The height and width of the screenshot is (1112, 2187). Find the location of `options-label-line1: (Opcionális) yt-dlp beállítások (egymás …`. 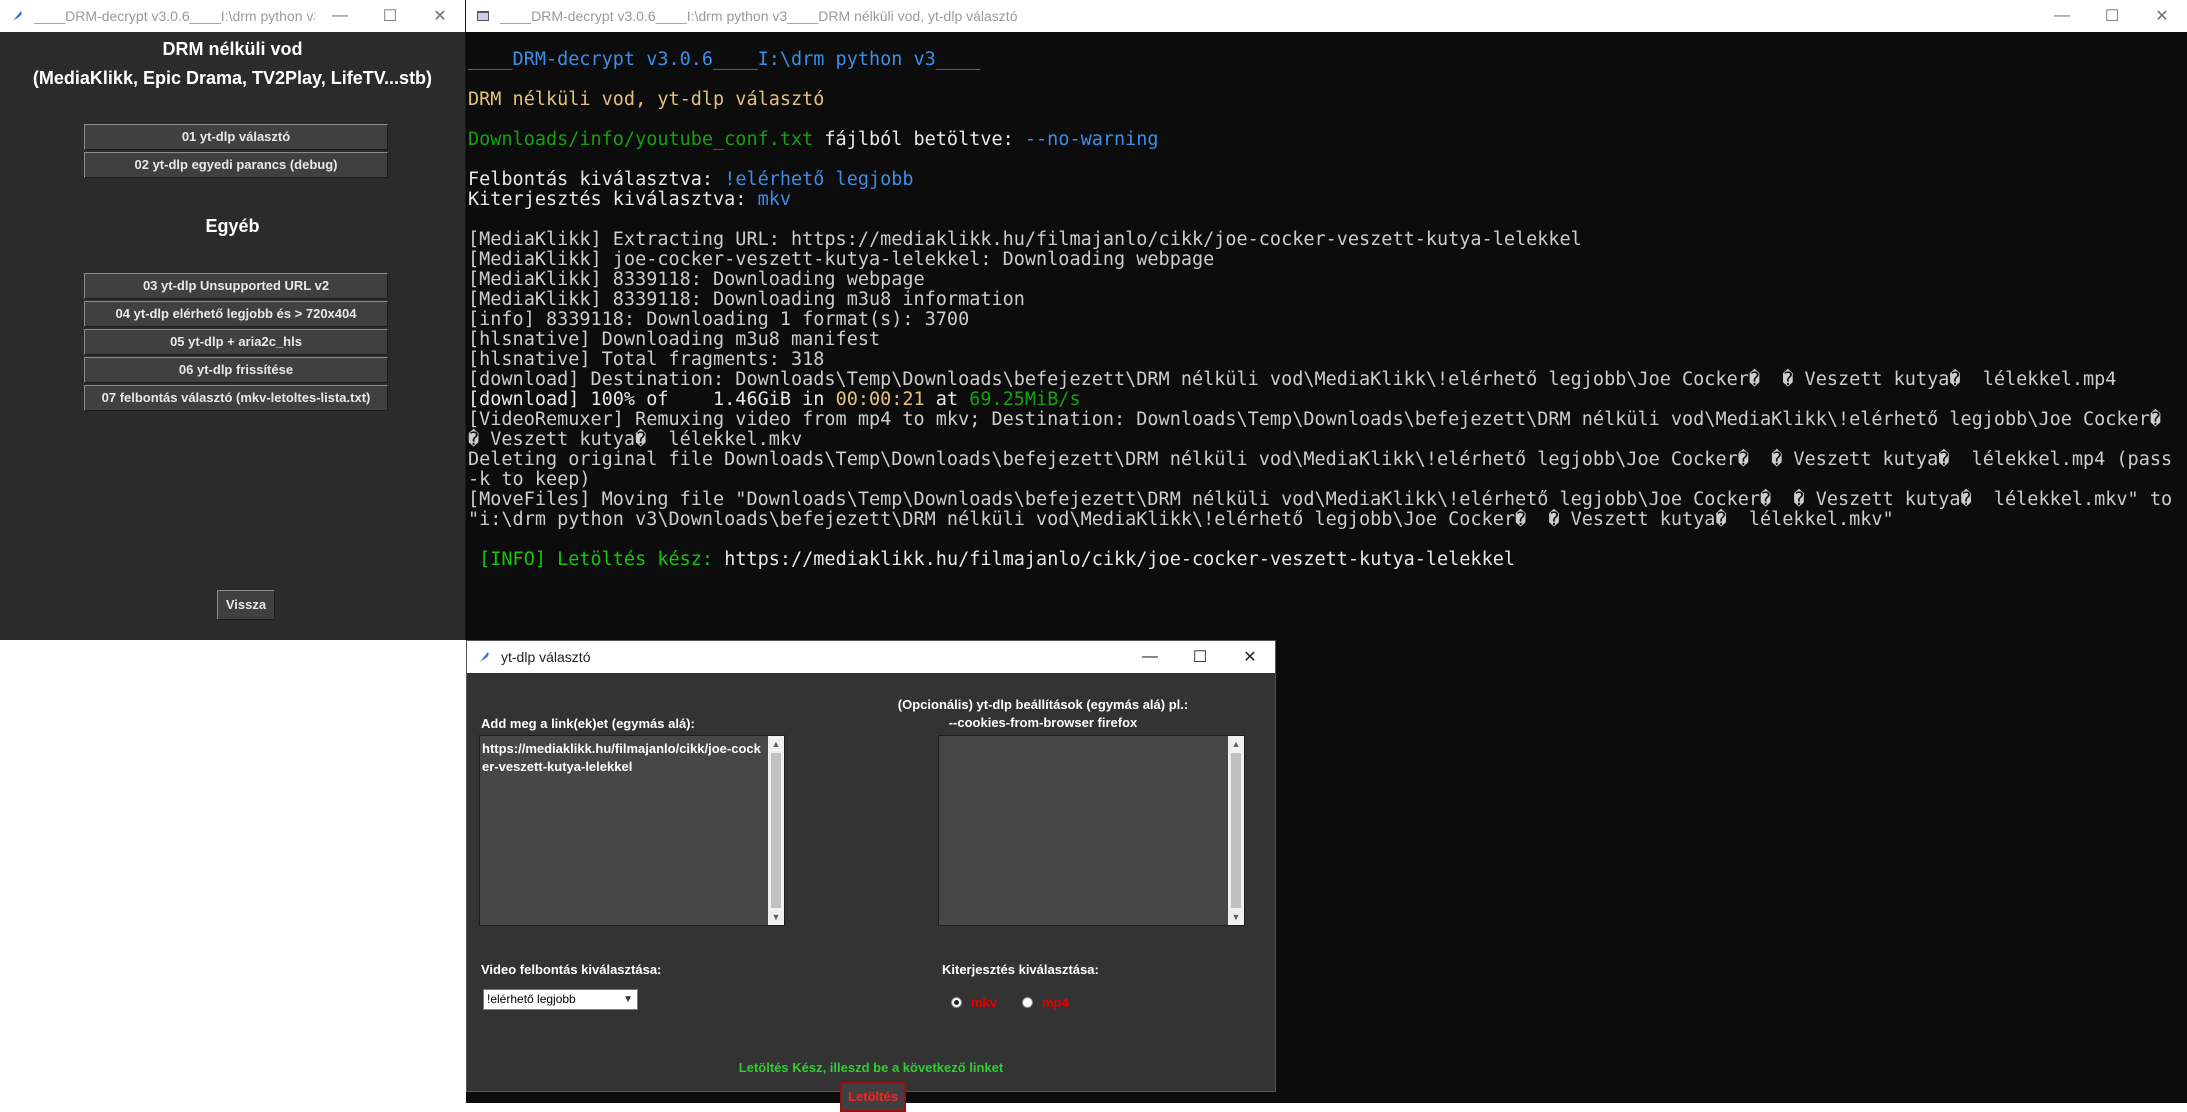

options-label-line1: (Opcionális) yt-dlp beállítások (egymás … is located at coordinates (1043, 704).